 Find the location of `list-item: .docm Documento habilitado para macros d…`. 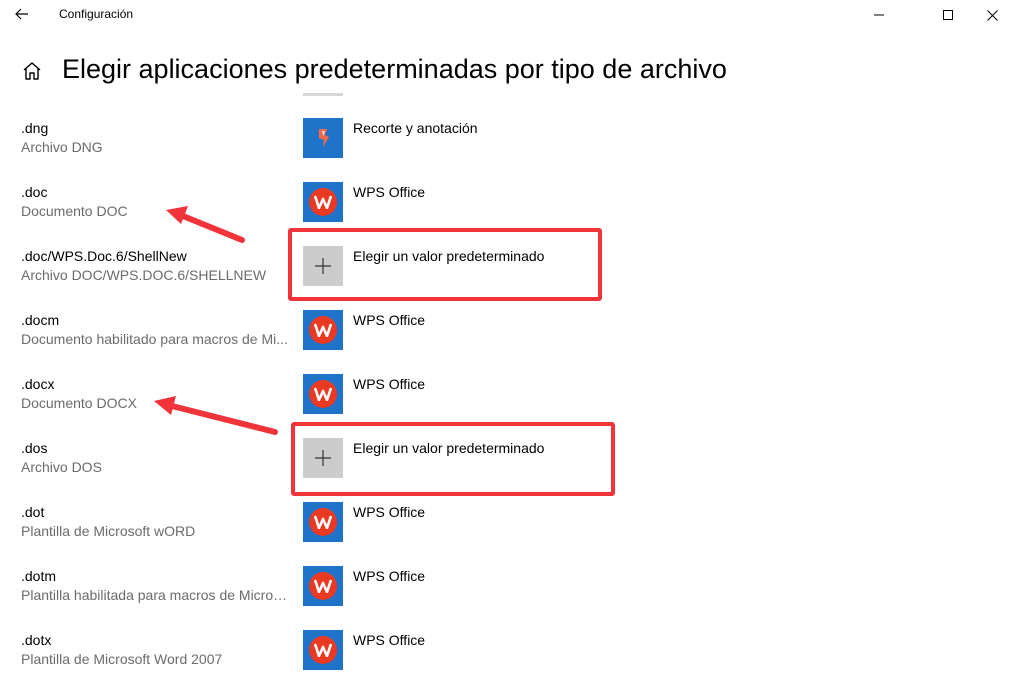

list-item: .docm Documento habilitado para macros d… is located at coordinates (507, 328).